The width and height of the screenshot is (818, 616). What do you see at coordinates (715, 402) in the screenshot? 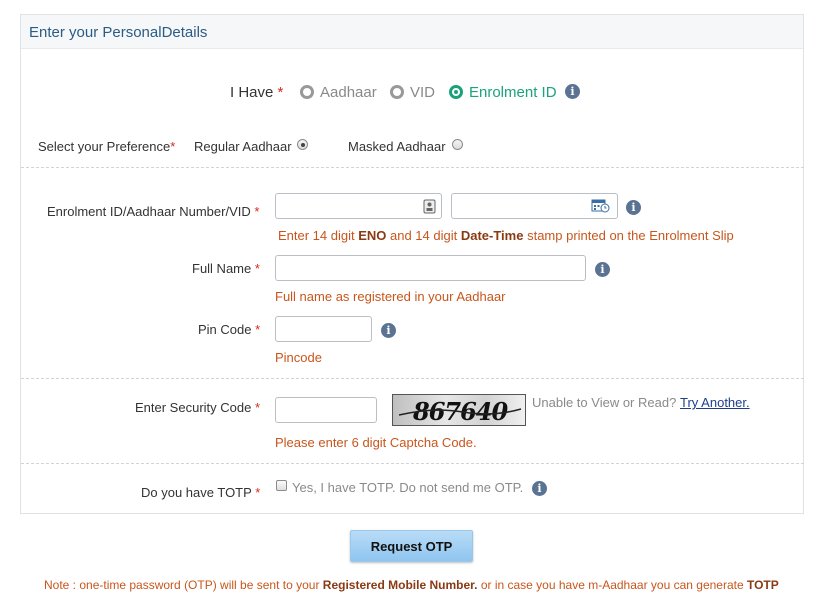
I see `try-another-link: Try Another.` at bounding box center [715, 402].